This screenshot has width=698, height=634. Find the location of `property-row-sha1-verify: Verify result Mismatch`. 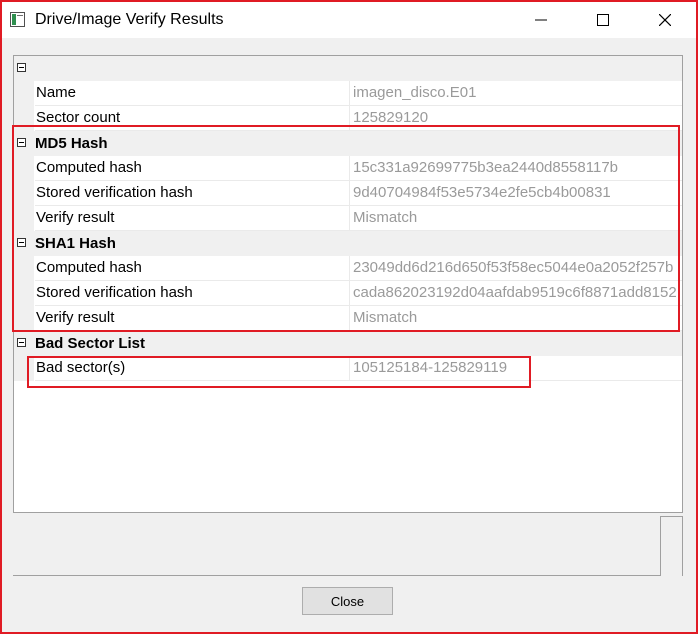

property-row-sha1-verify: Verify result Mismatch is located at coordinates (348, 318).